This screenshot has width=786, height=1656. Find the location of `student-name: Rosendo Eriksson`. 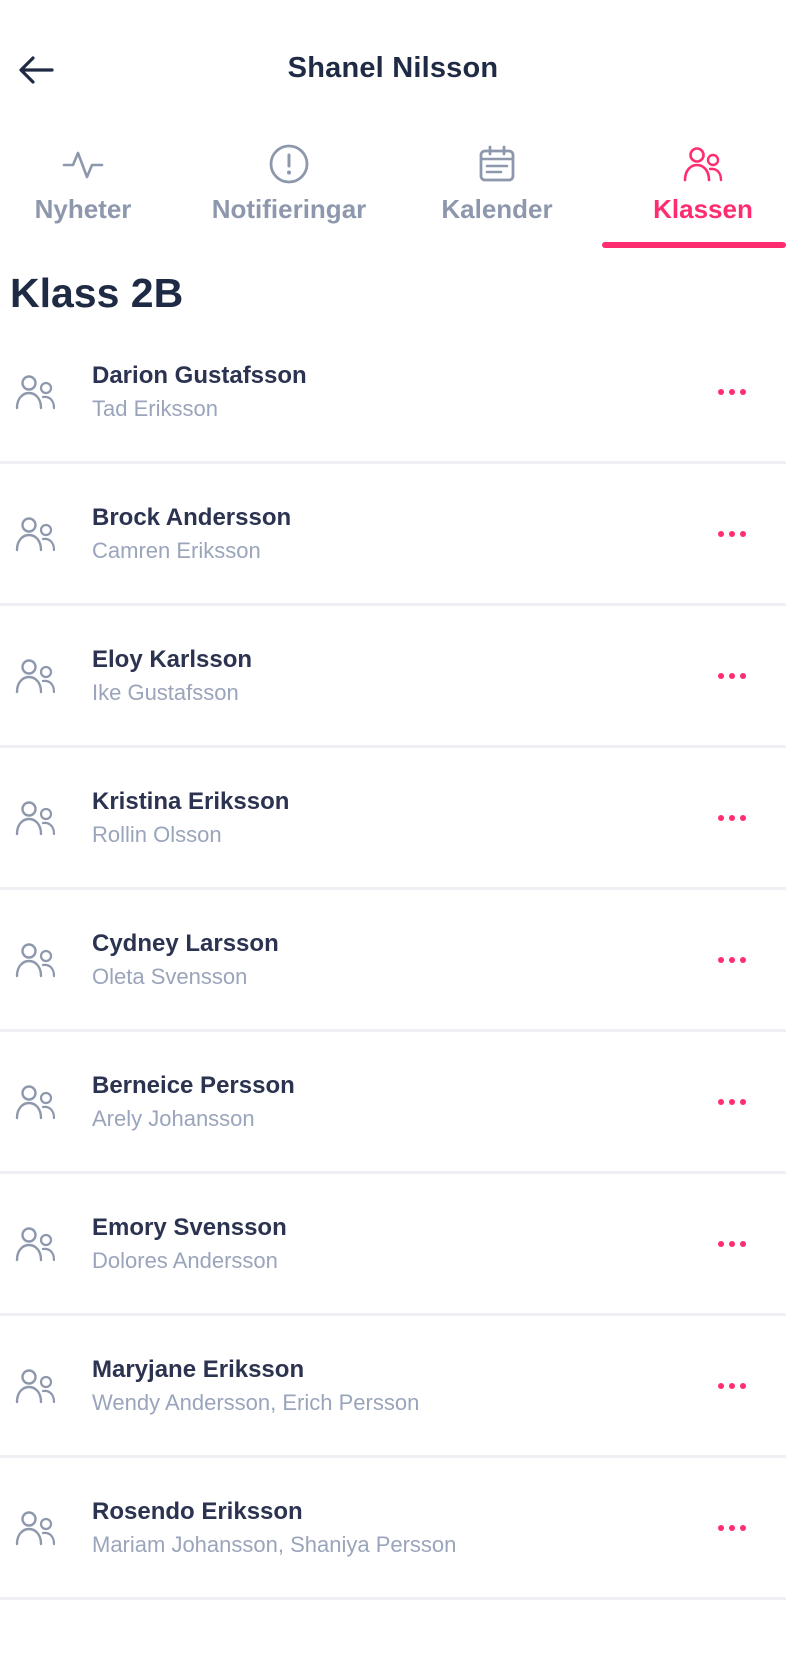

student-name: Rosendo Eriksson is located at coordinates (197, 1511).